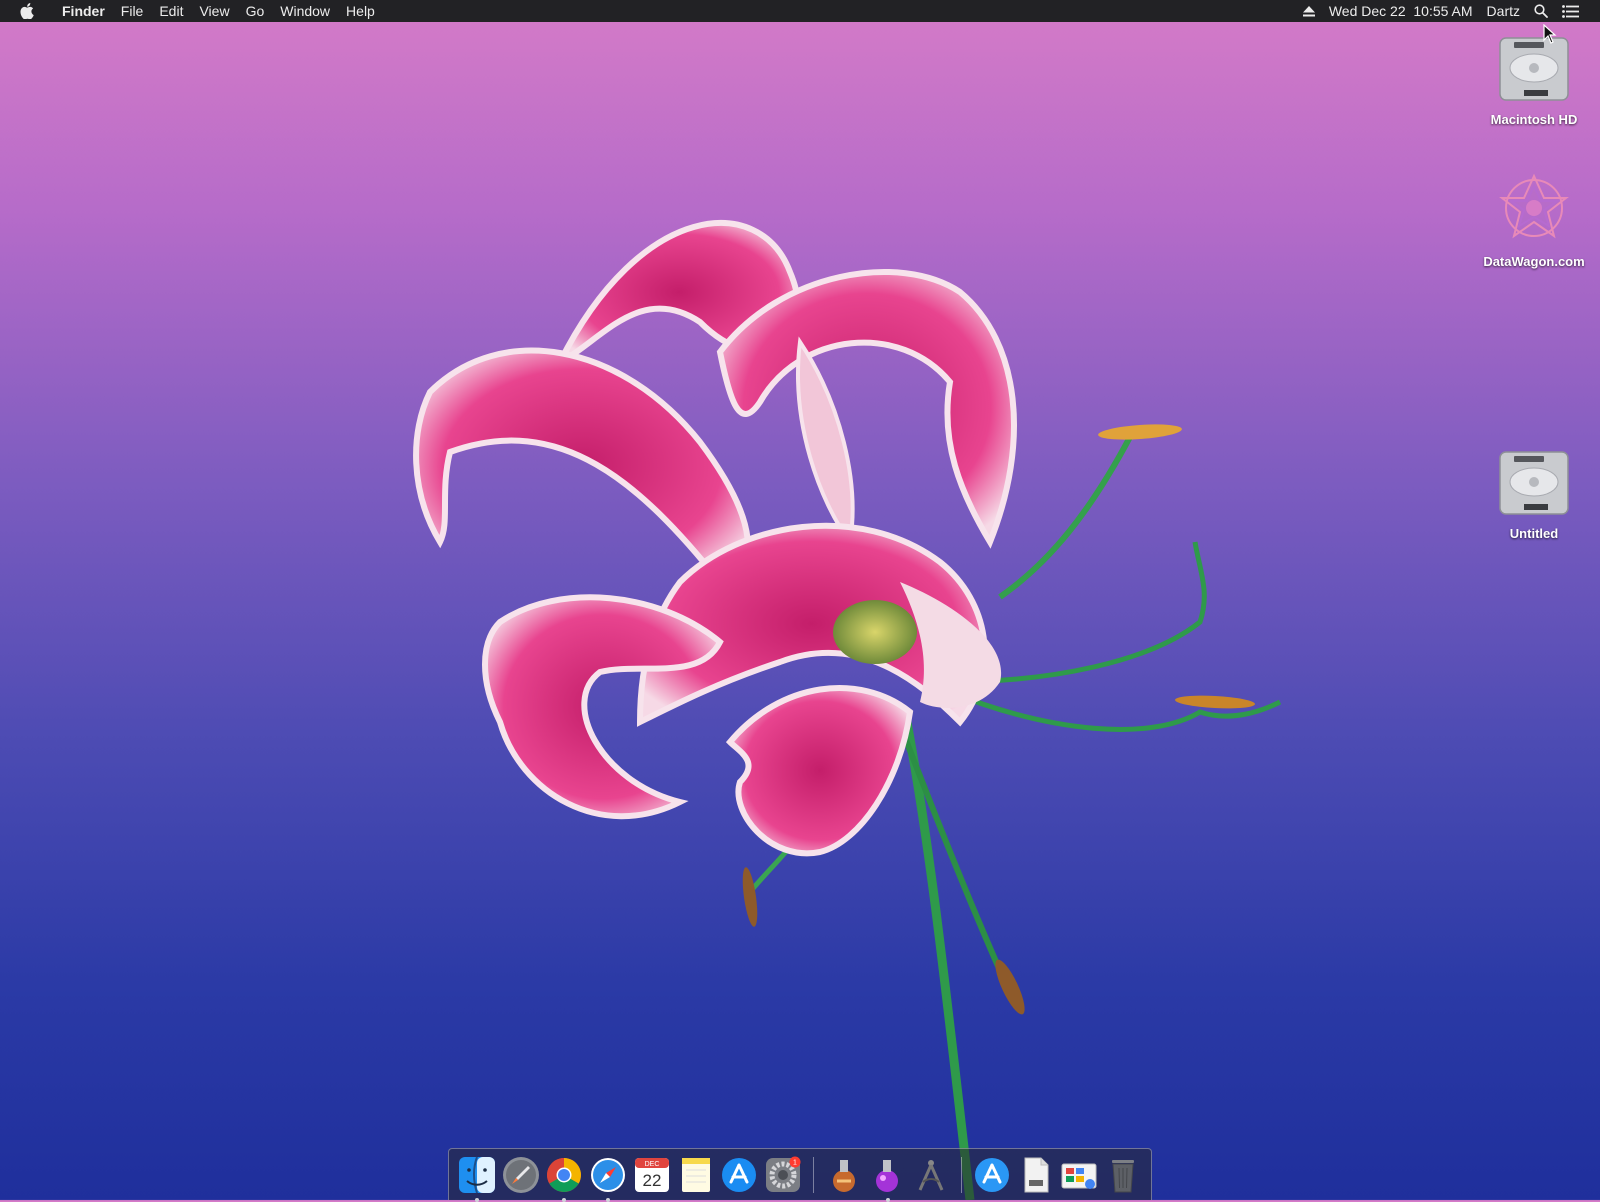 This screenshot has width=1600, height=1202. I want to click on dock-app-utility, so click(931, 1175).